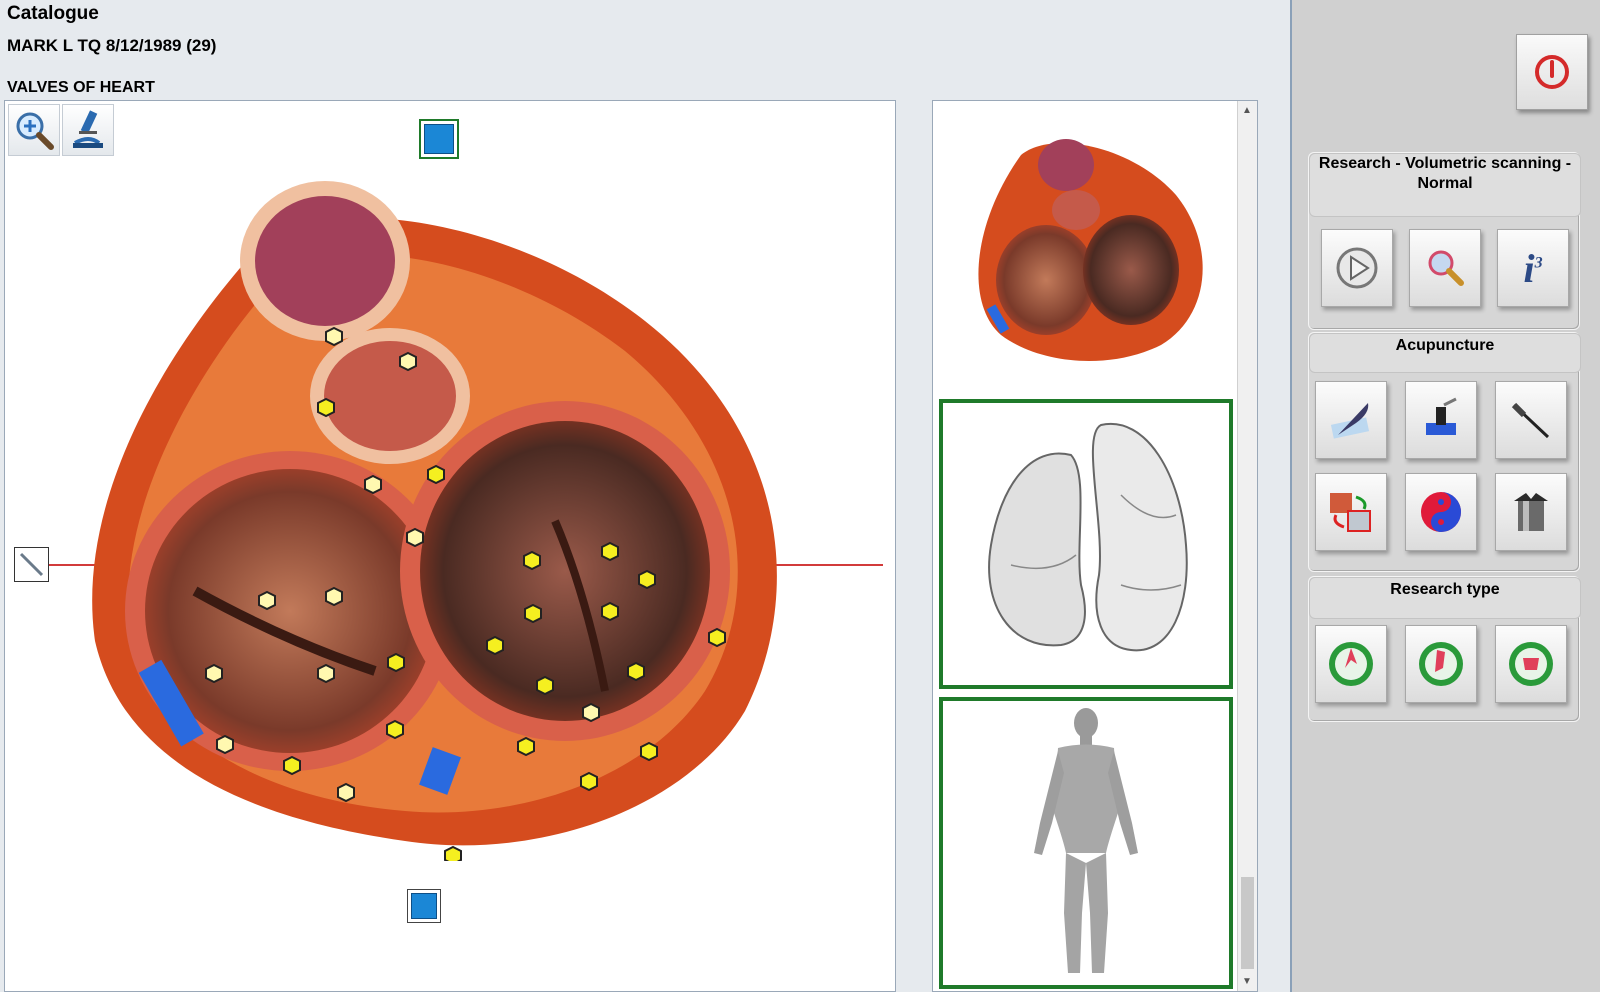  I want to click on pen-icon, so click(31, 564).